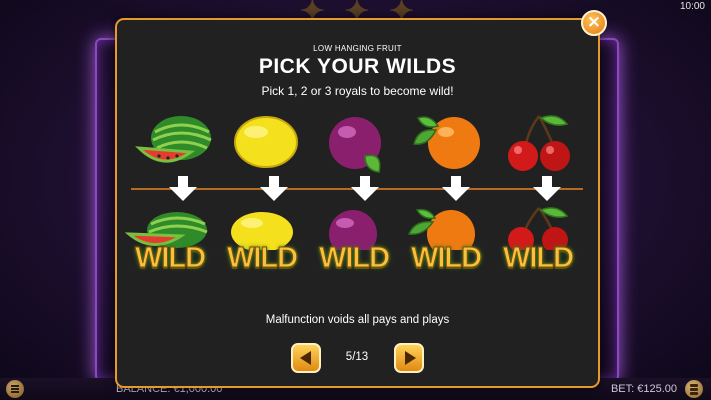  I want to click on pagination: 5/13, so click(357, 358).